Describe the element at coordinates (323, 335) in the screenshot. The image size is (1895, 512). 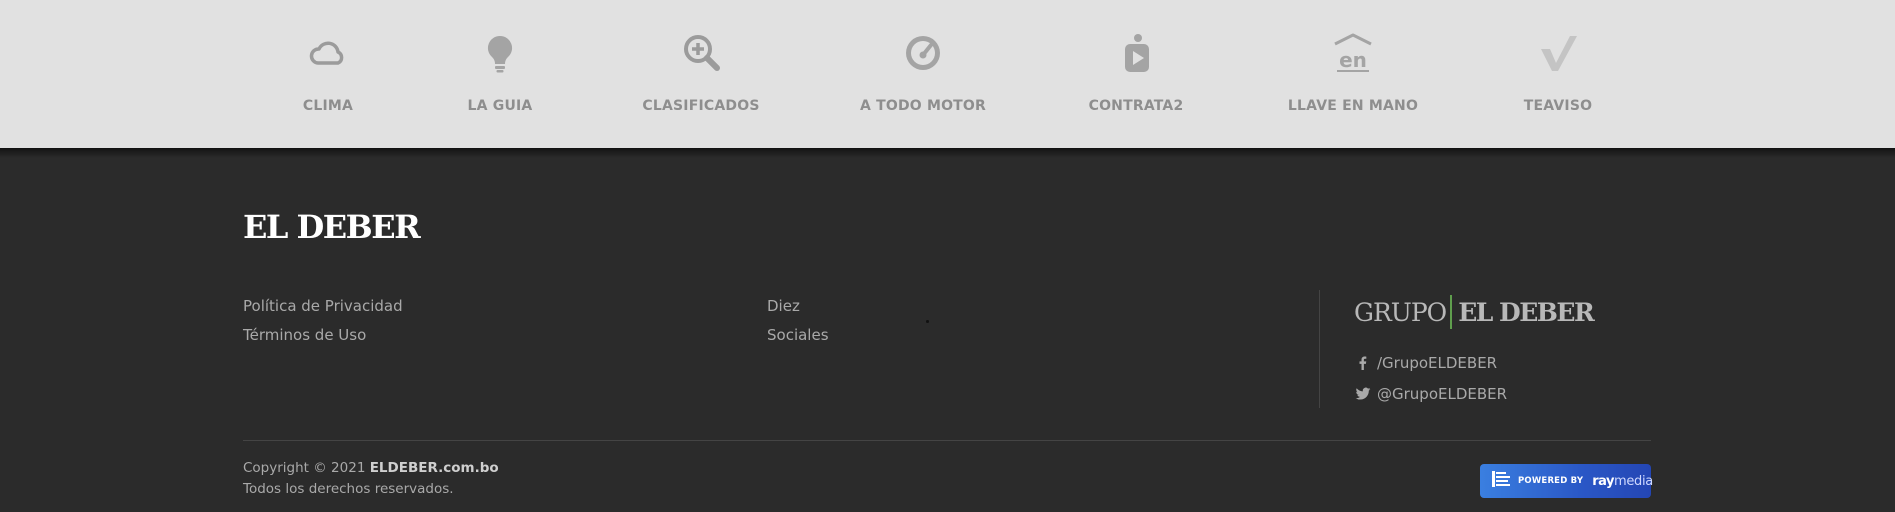
I see `terms-of-use-link: Términos de Uso` at that location.